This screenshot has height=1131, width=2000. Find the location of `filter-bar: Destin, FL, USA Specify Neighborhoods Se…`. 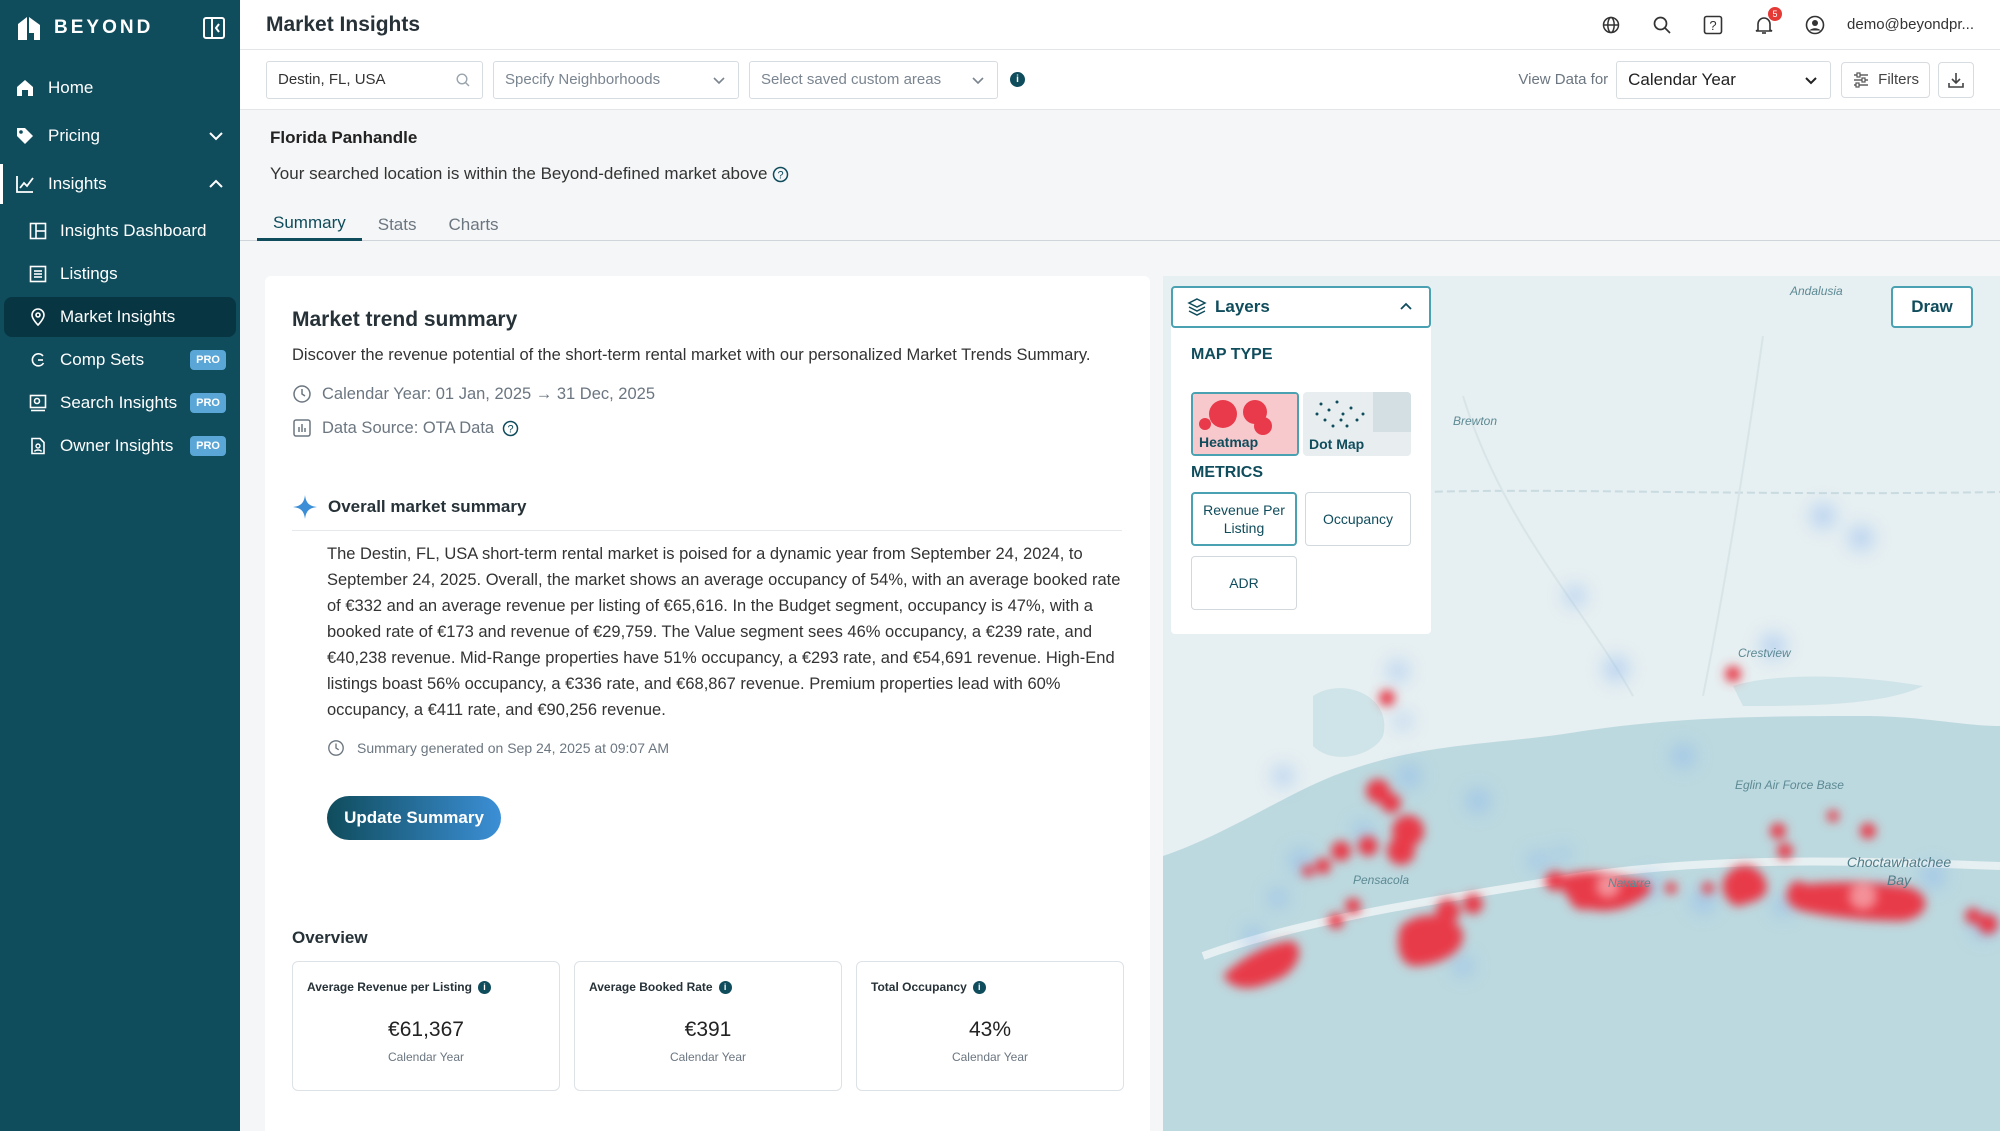

filter-bar: Destin, FL, USA Specify Neighborhoods Se… is located at coordinates (1120, 80).